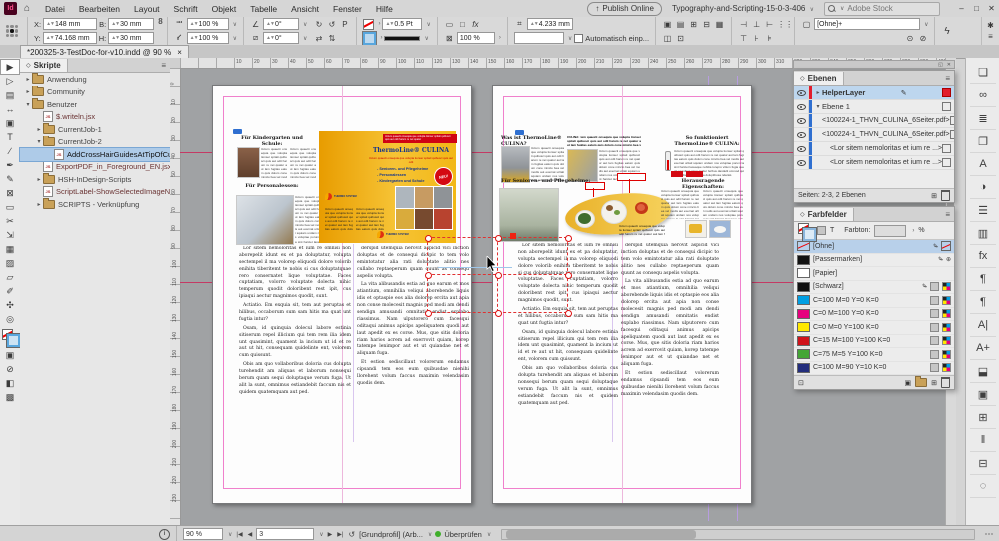 The width and height of the screenshot is (999, 541). What do you see at coordinates (983, 394) in the screenshot?
I see `object-styles-panel-icon: ▣` at bounding box center [983, 394].